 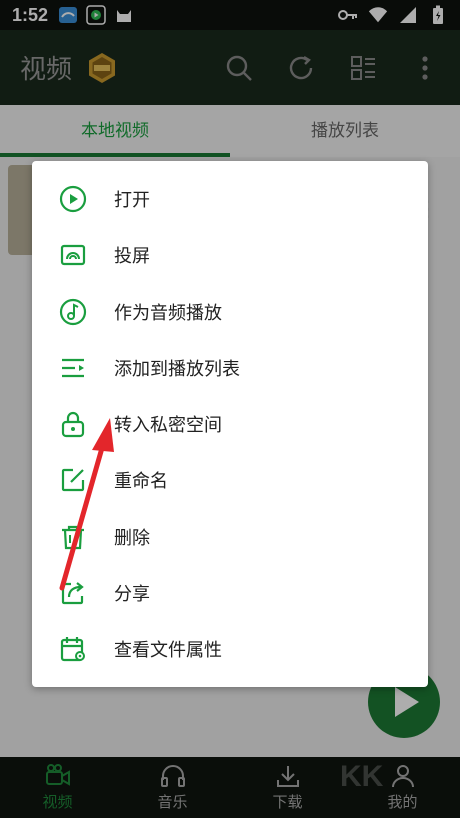 I want to click on menu-label-add-to-playlist: 添加到播放列表, so click(x=177, y=369).